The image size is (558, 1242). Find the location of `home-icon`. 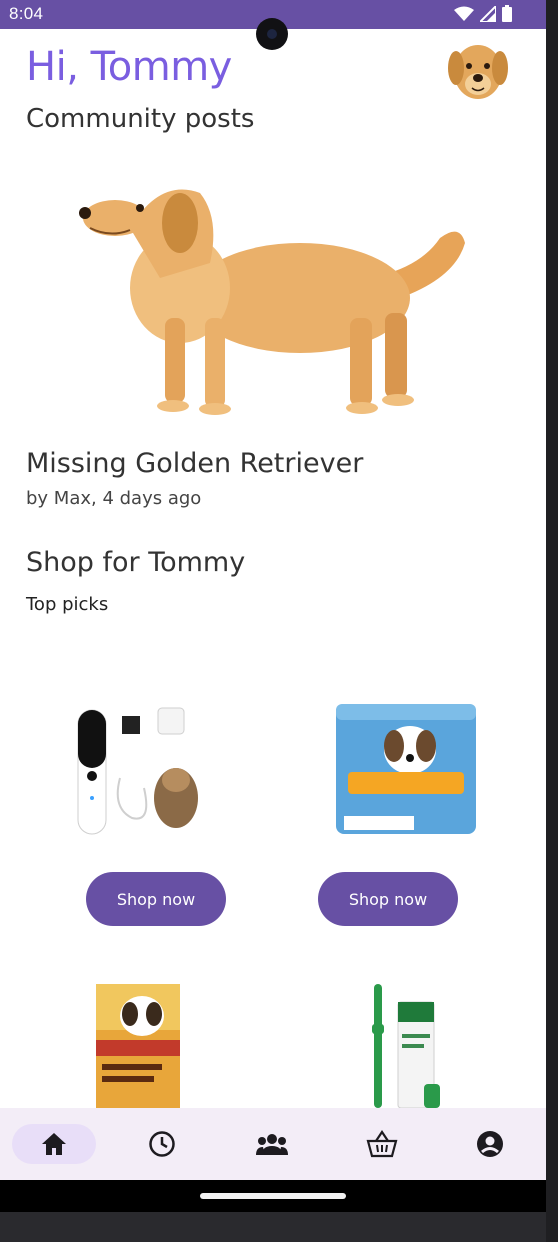

home-icon is located at coordinates (54, 1144).